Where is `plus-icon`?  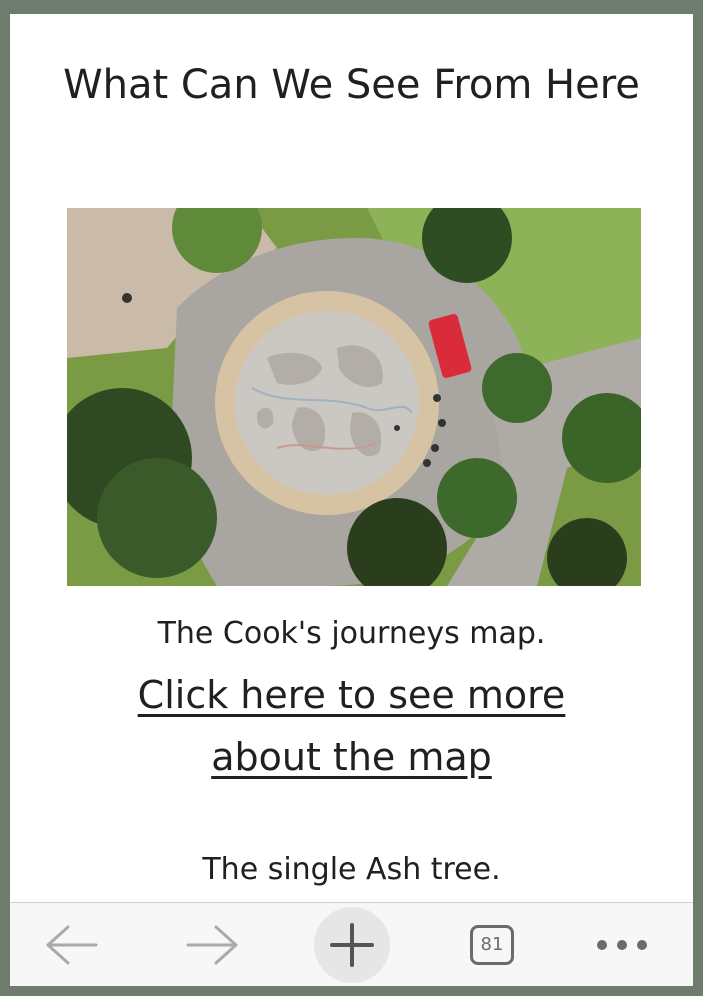 plus-icon is located at coordinates (352, 945).